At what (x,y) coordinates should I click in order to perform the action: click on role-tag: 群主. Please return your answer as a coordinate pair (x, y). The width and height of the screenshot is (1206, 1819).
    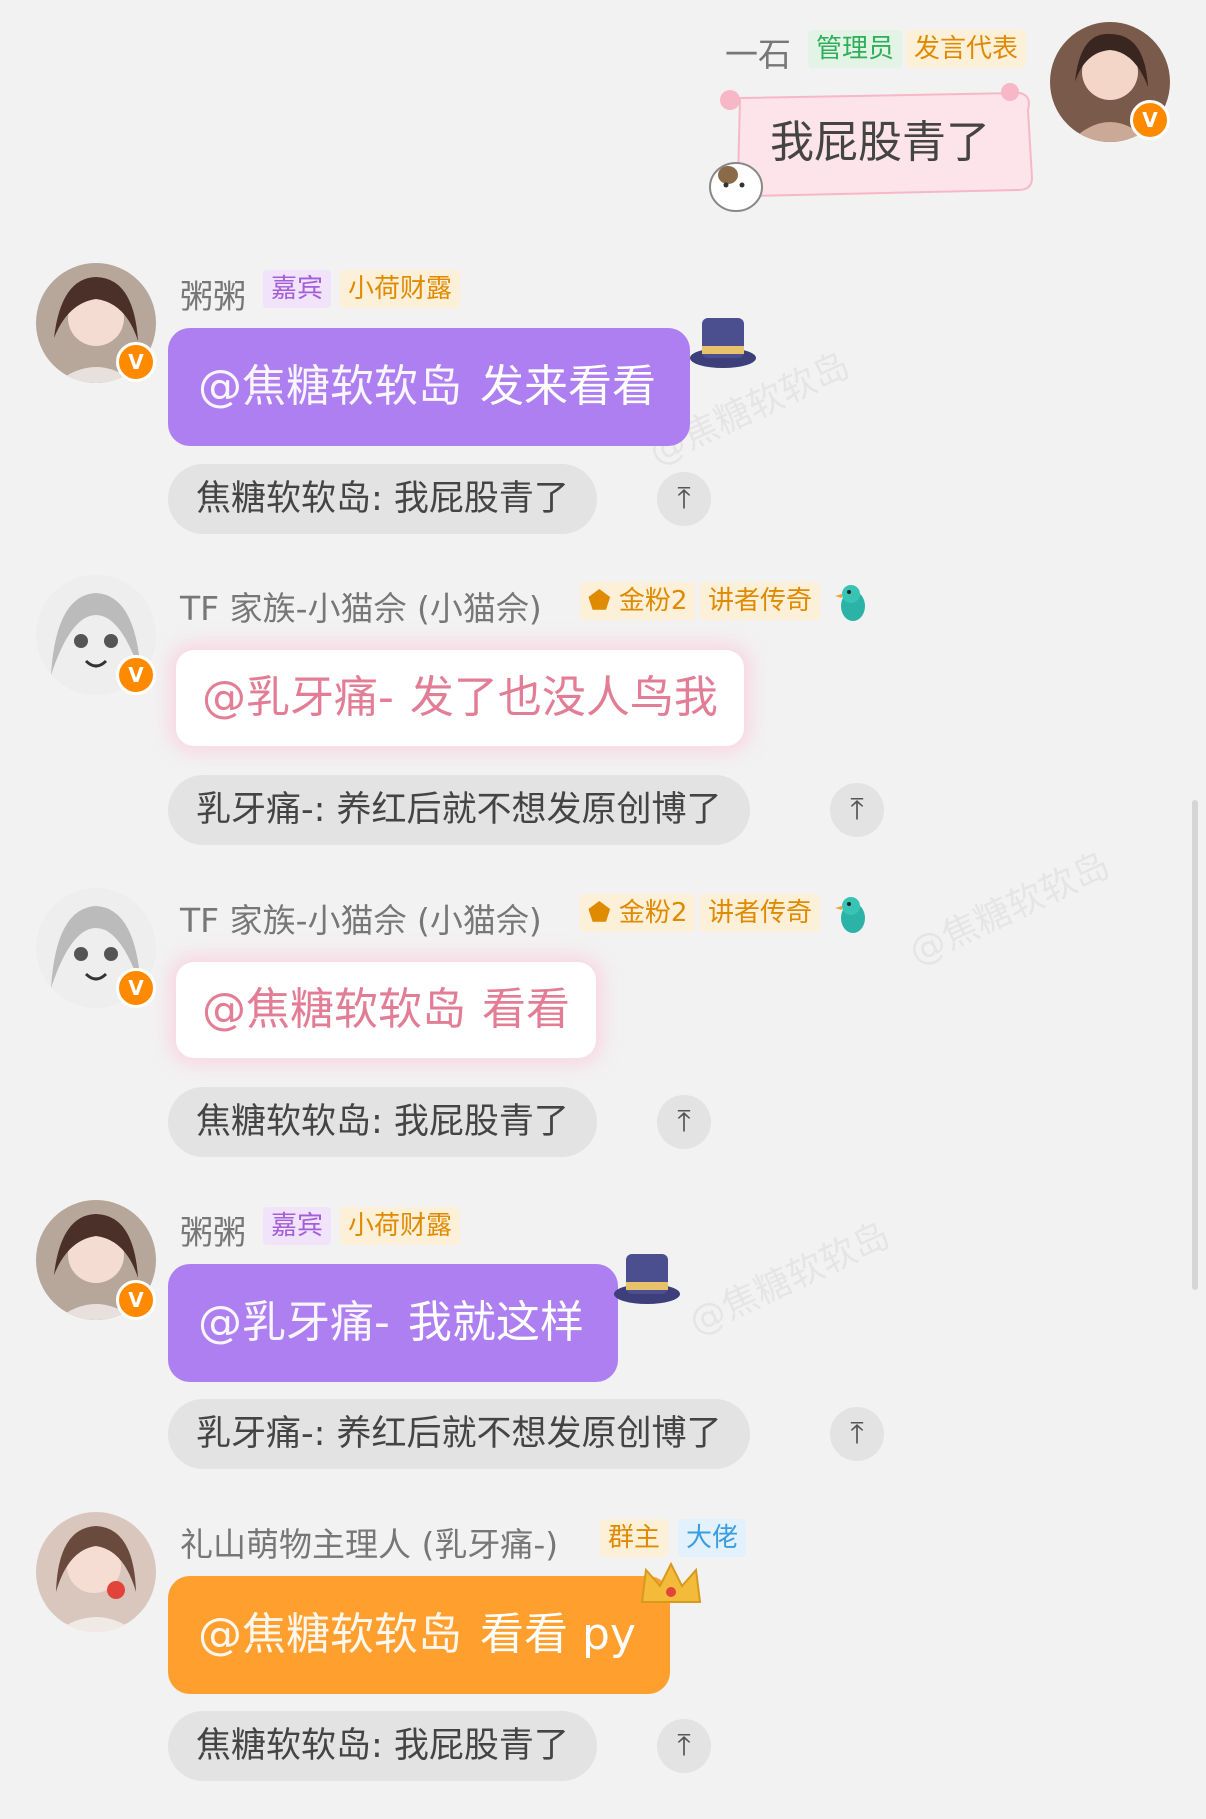
    Looking at the image, I should click on (634, 1538).